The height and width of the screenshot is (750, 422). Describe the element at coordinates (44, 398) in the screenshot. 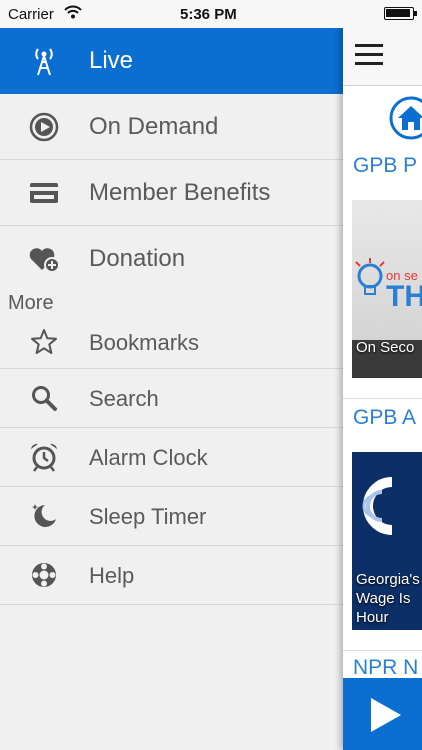

I see `search-icon` at that location.